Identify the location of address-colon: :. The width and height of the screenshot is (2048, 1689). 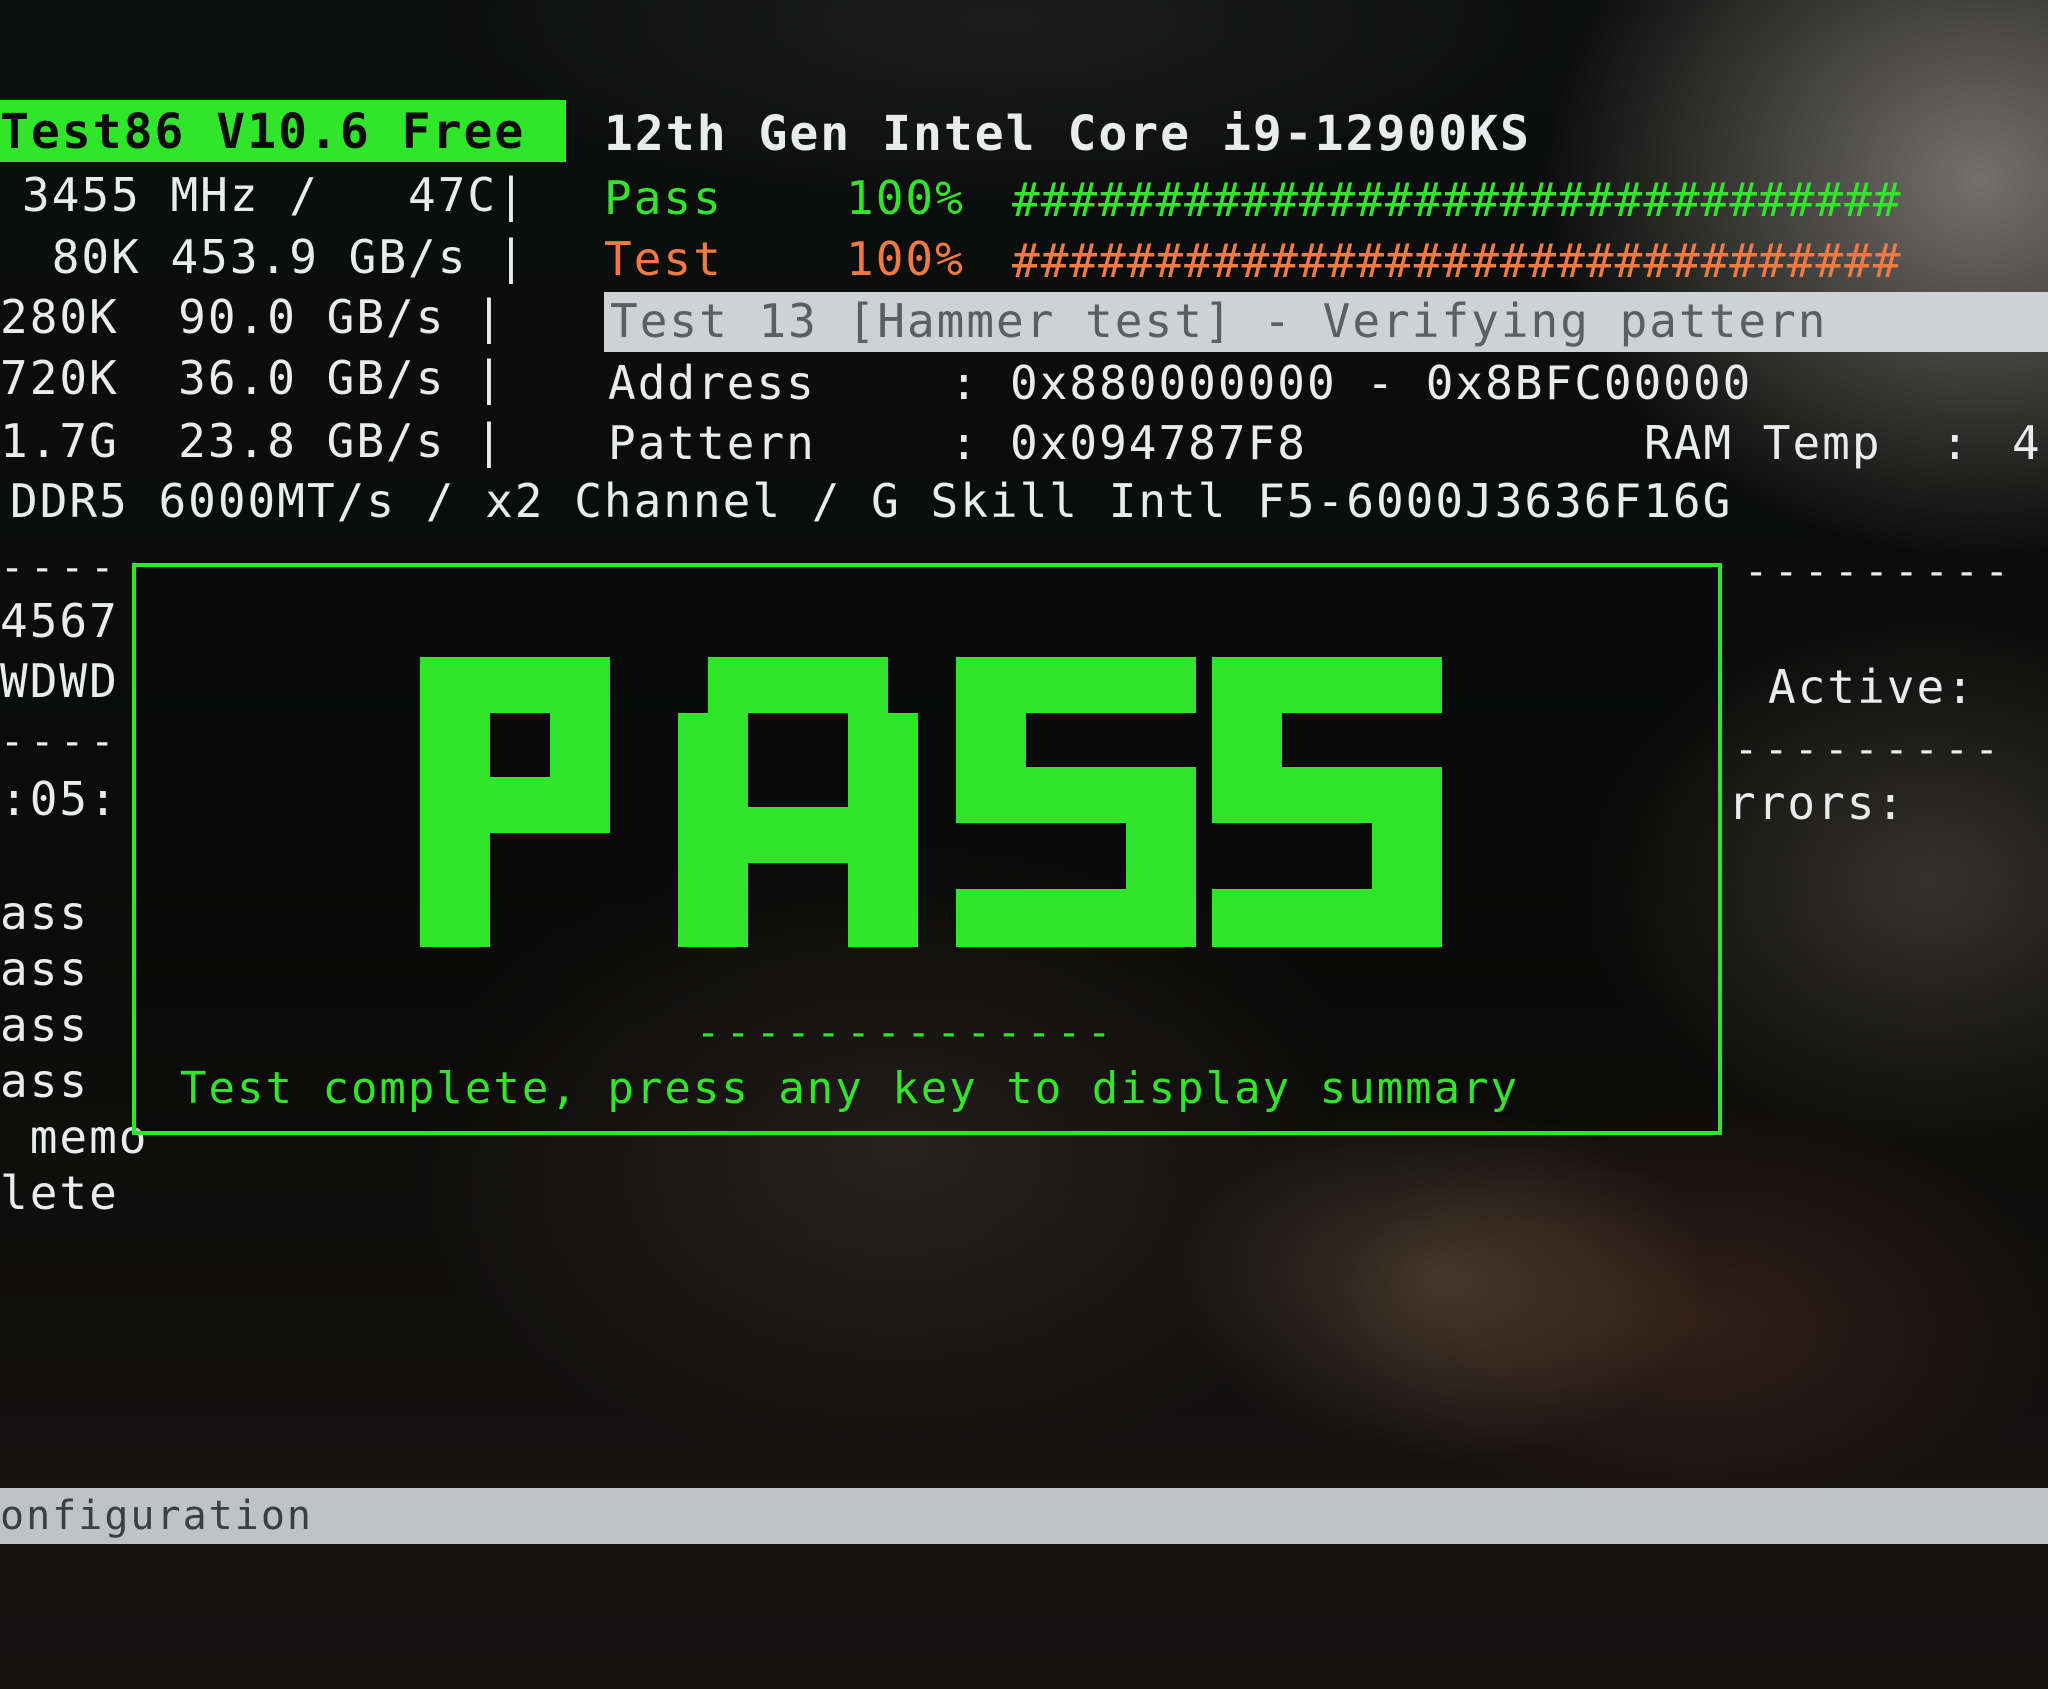
(965, 383).